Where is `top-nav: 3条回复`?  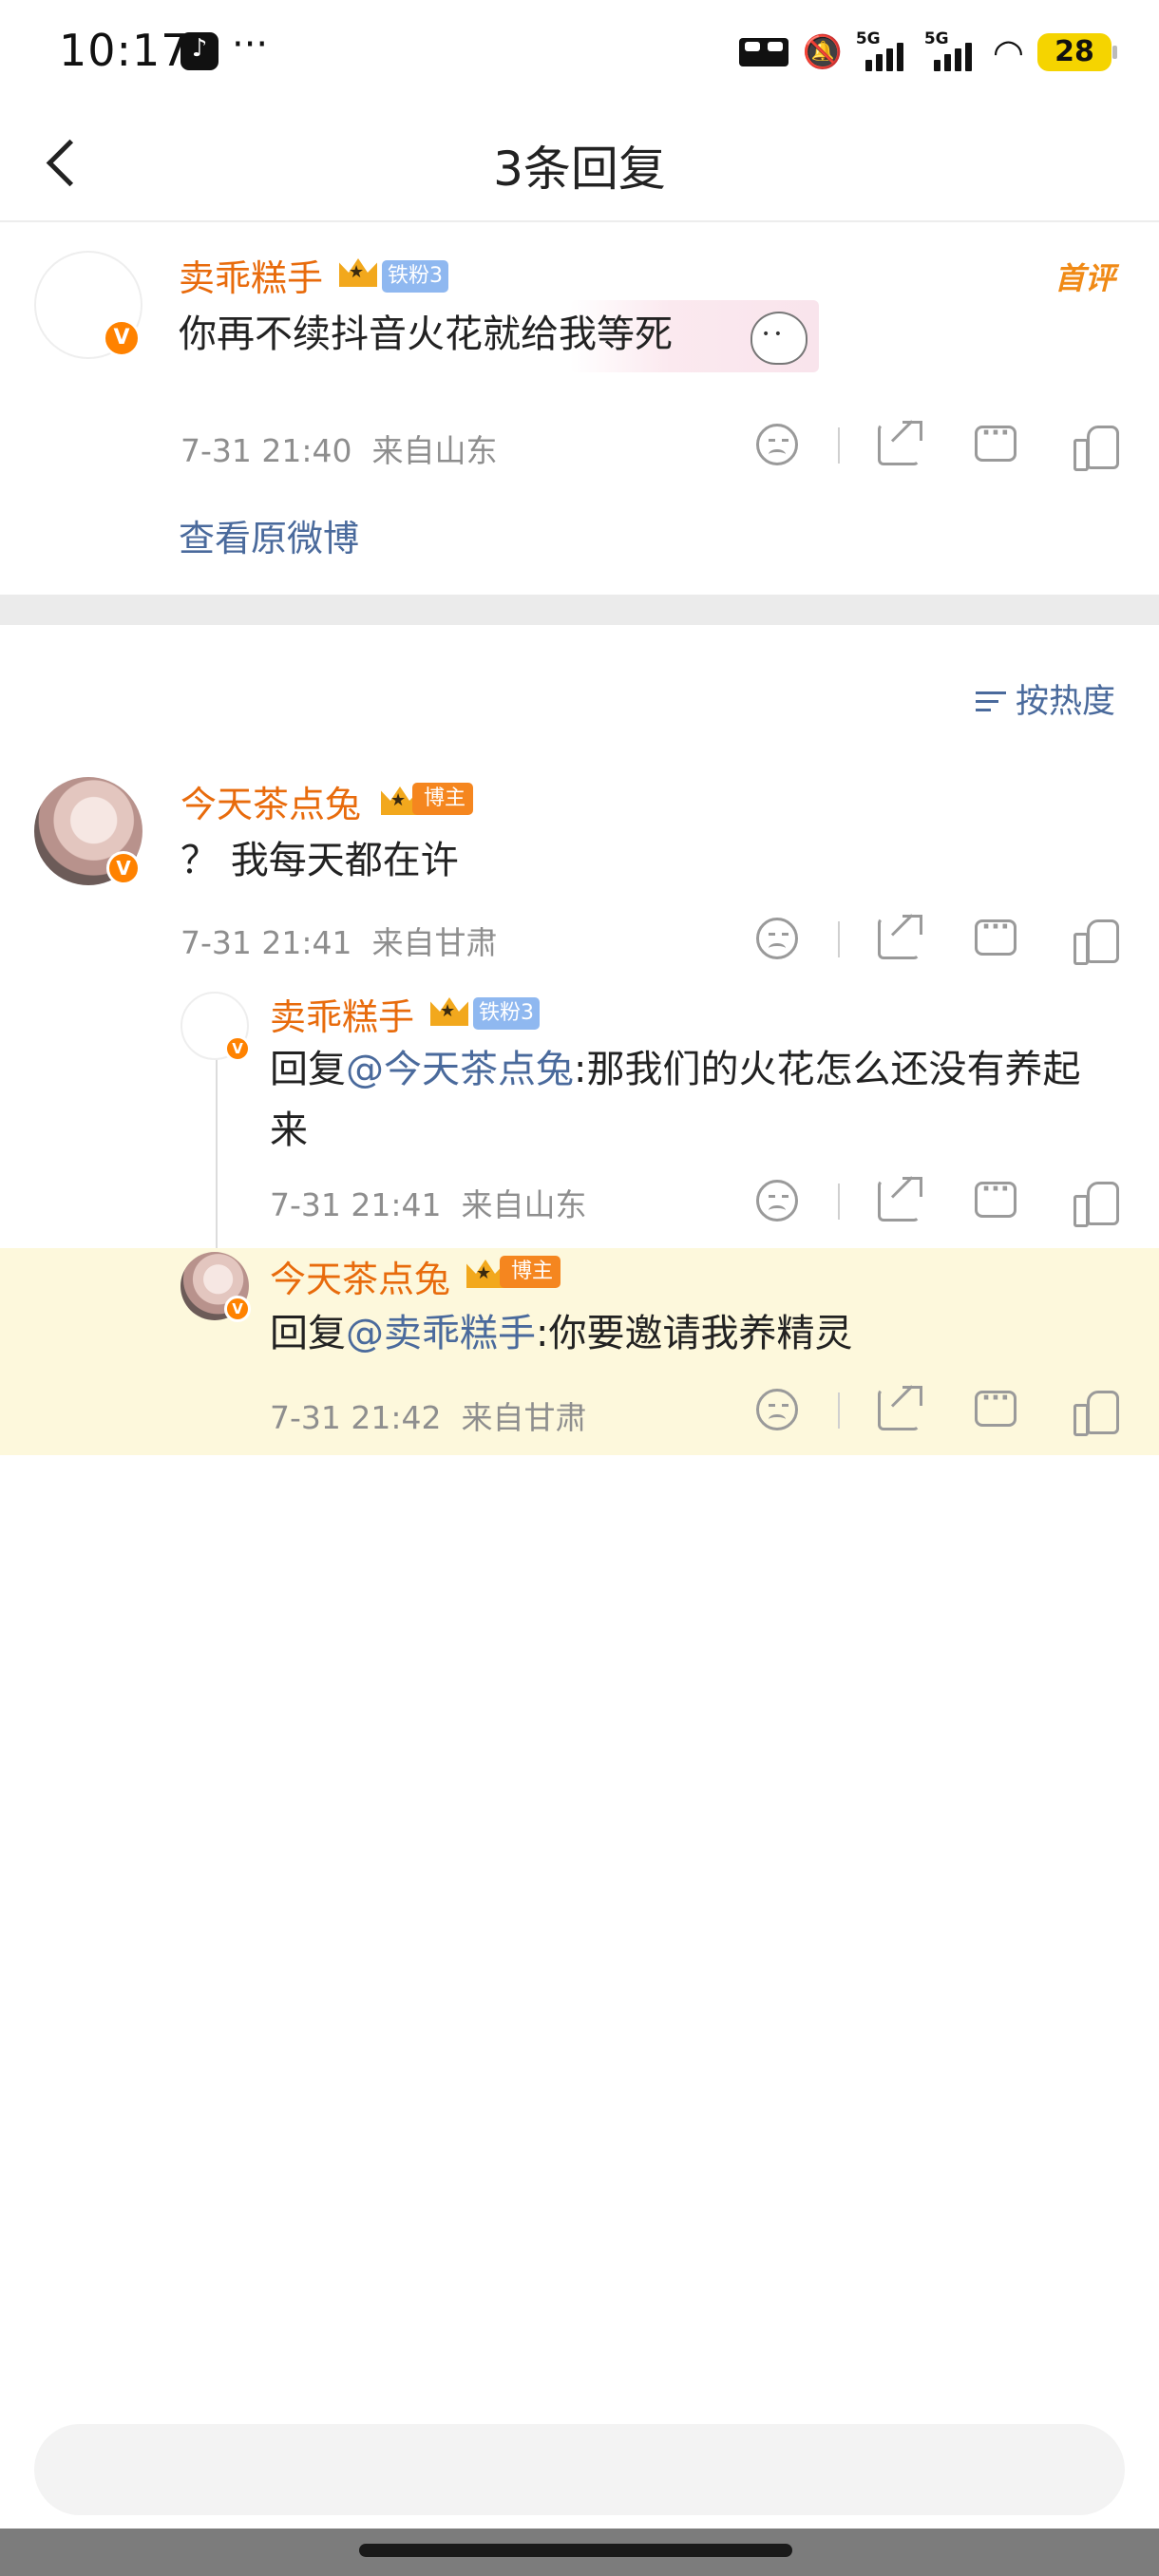 top-nav: 3条回复 is located at coordinates (579, 163).